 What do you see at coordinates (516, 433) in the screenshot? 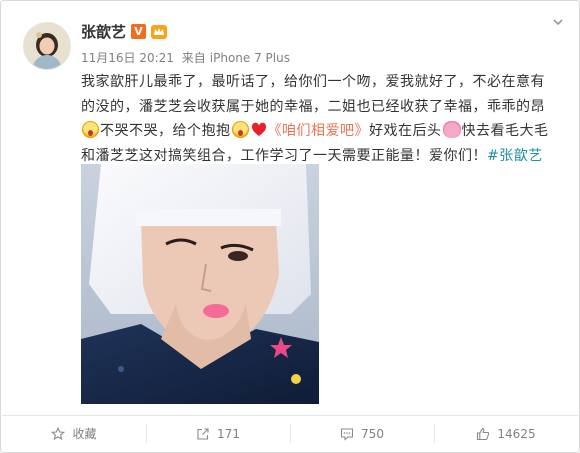
I see `like-count: 14625` at bounding box center [516, 433].